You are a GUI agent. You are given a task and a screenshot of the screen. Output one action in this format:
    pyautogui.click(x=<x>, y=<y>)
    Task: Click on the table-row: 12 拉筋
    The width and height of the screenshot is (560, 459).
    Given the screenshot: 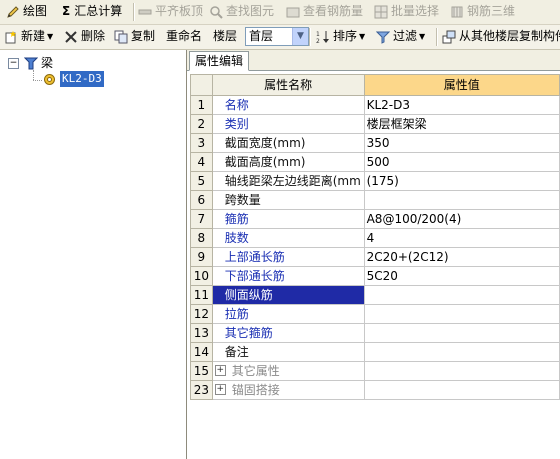 What is the action you would take?
    pyautogui.click(x=375, y=314)
    